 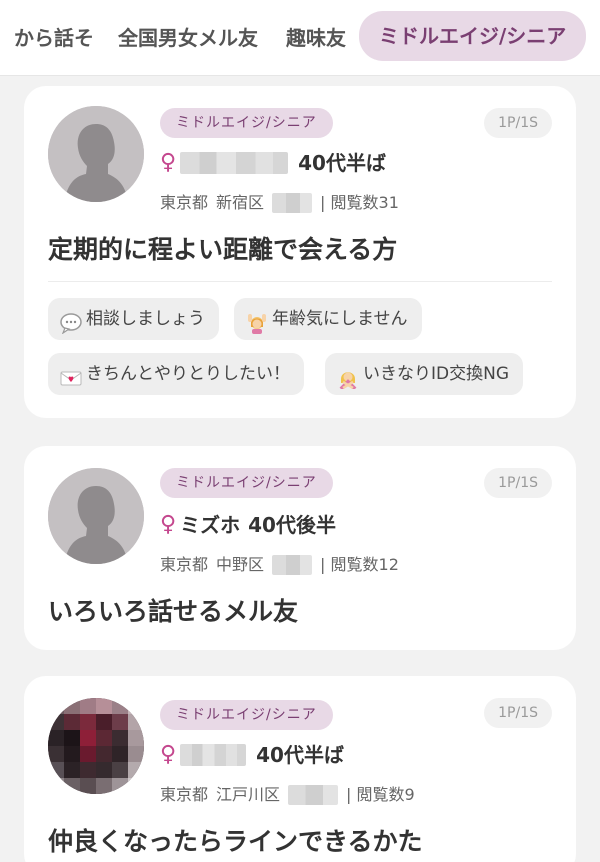 I want to click on location-line: 東京都 江戸川区 | 閲覧数9, so click(x=287, y=795).